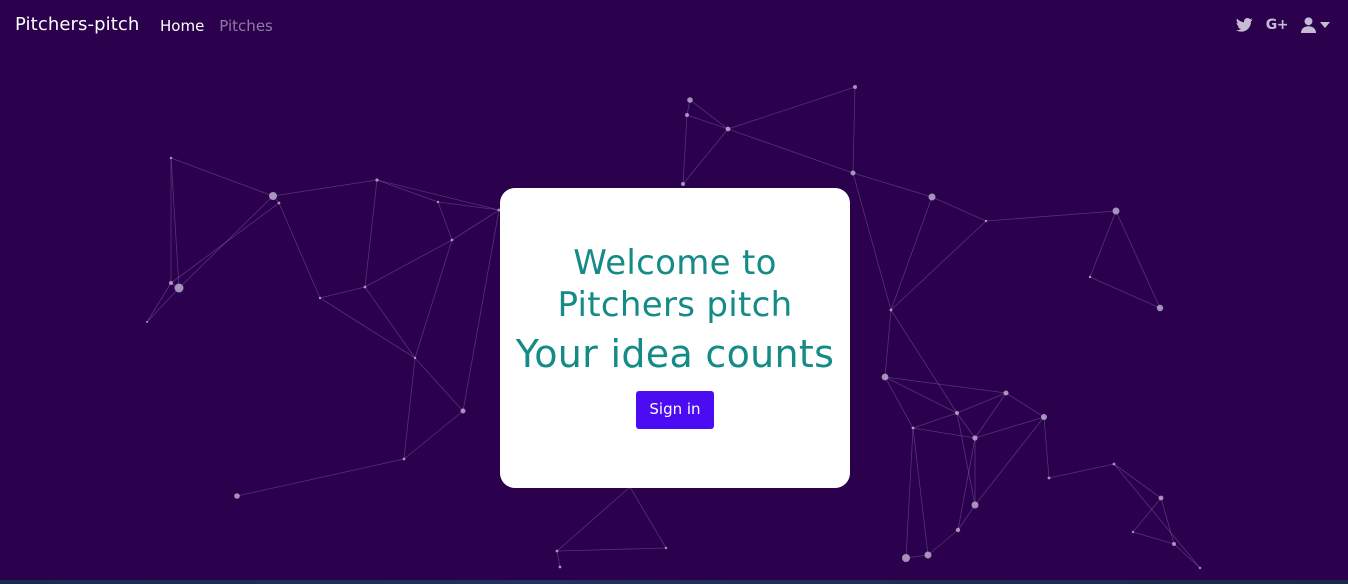 This screenshot has width=1348, height=584. What do you see at coordinates (674, 582) in the screenshot?
I see `bottom-strip` at bounding box center [674, 582].